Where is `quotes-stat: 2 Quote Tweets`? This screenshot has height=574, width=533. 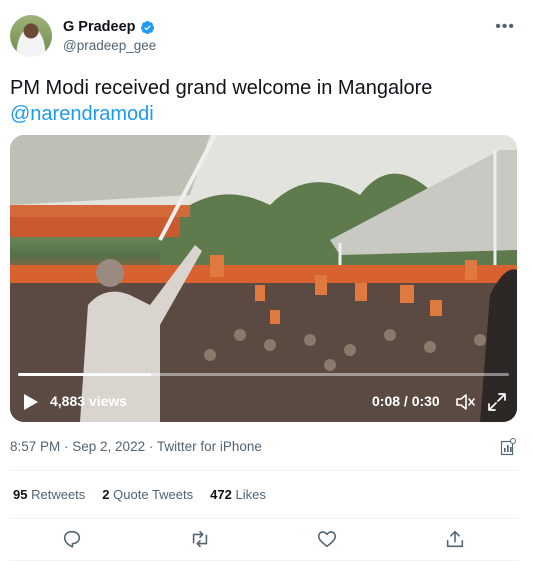 quotes-stat: 2 Quote Tweets is located at coordinates (147, 494).